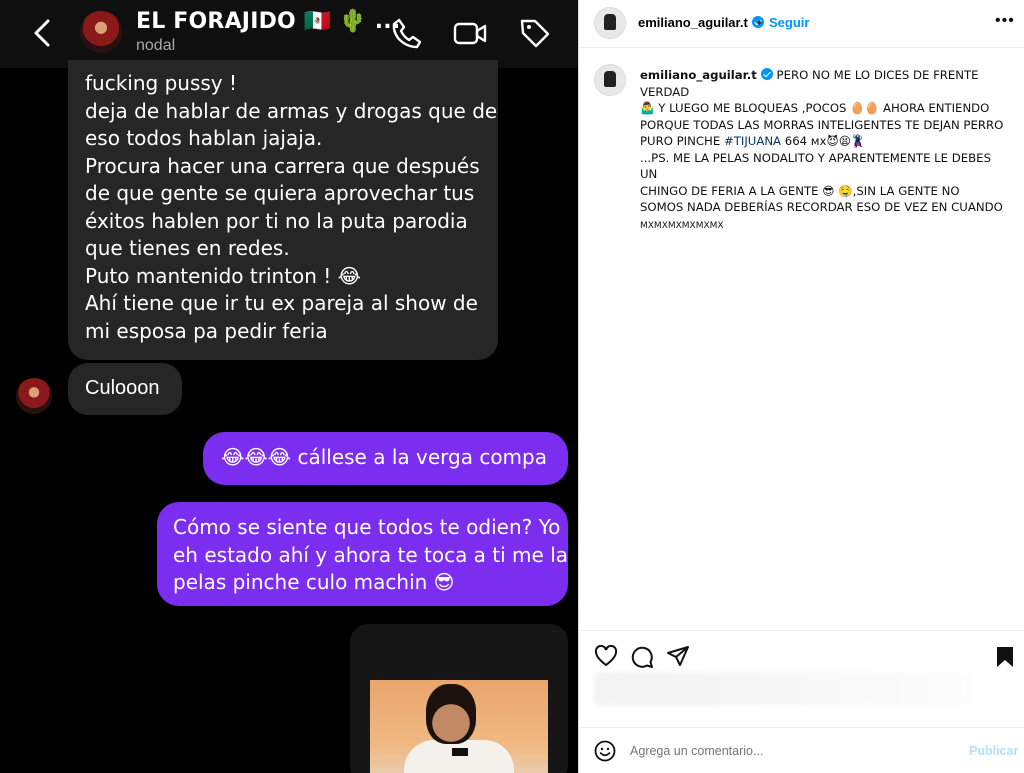  What do you see at coordinates (606, 656) in the screenshot?
I see `heart-icon` at bounding box center [606, 656].